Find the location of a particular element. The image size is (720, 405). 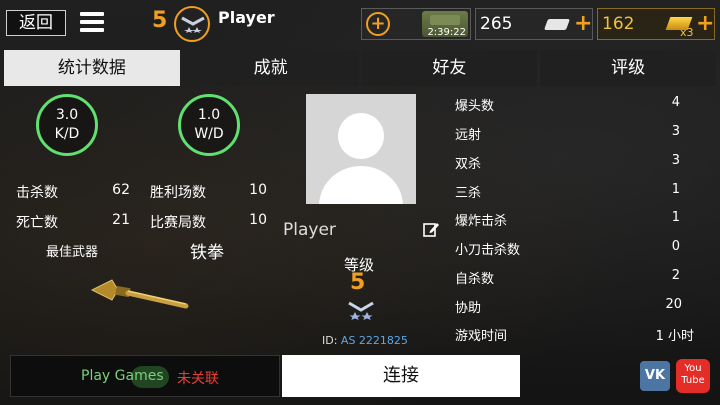

rank-icon is located at coordinates (361, 312).